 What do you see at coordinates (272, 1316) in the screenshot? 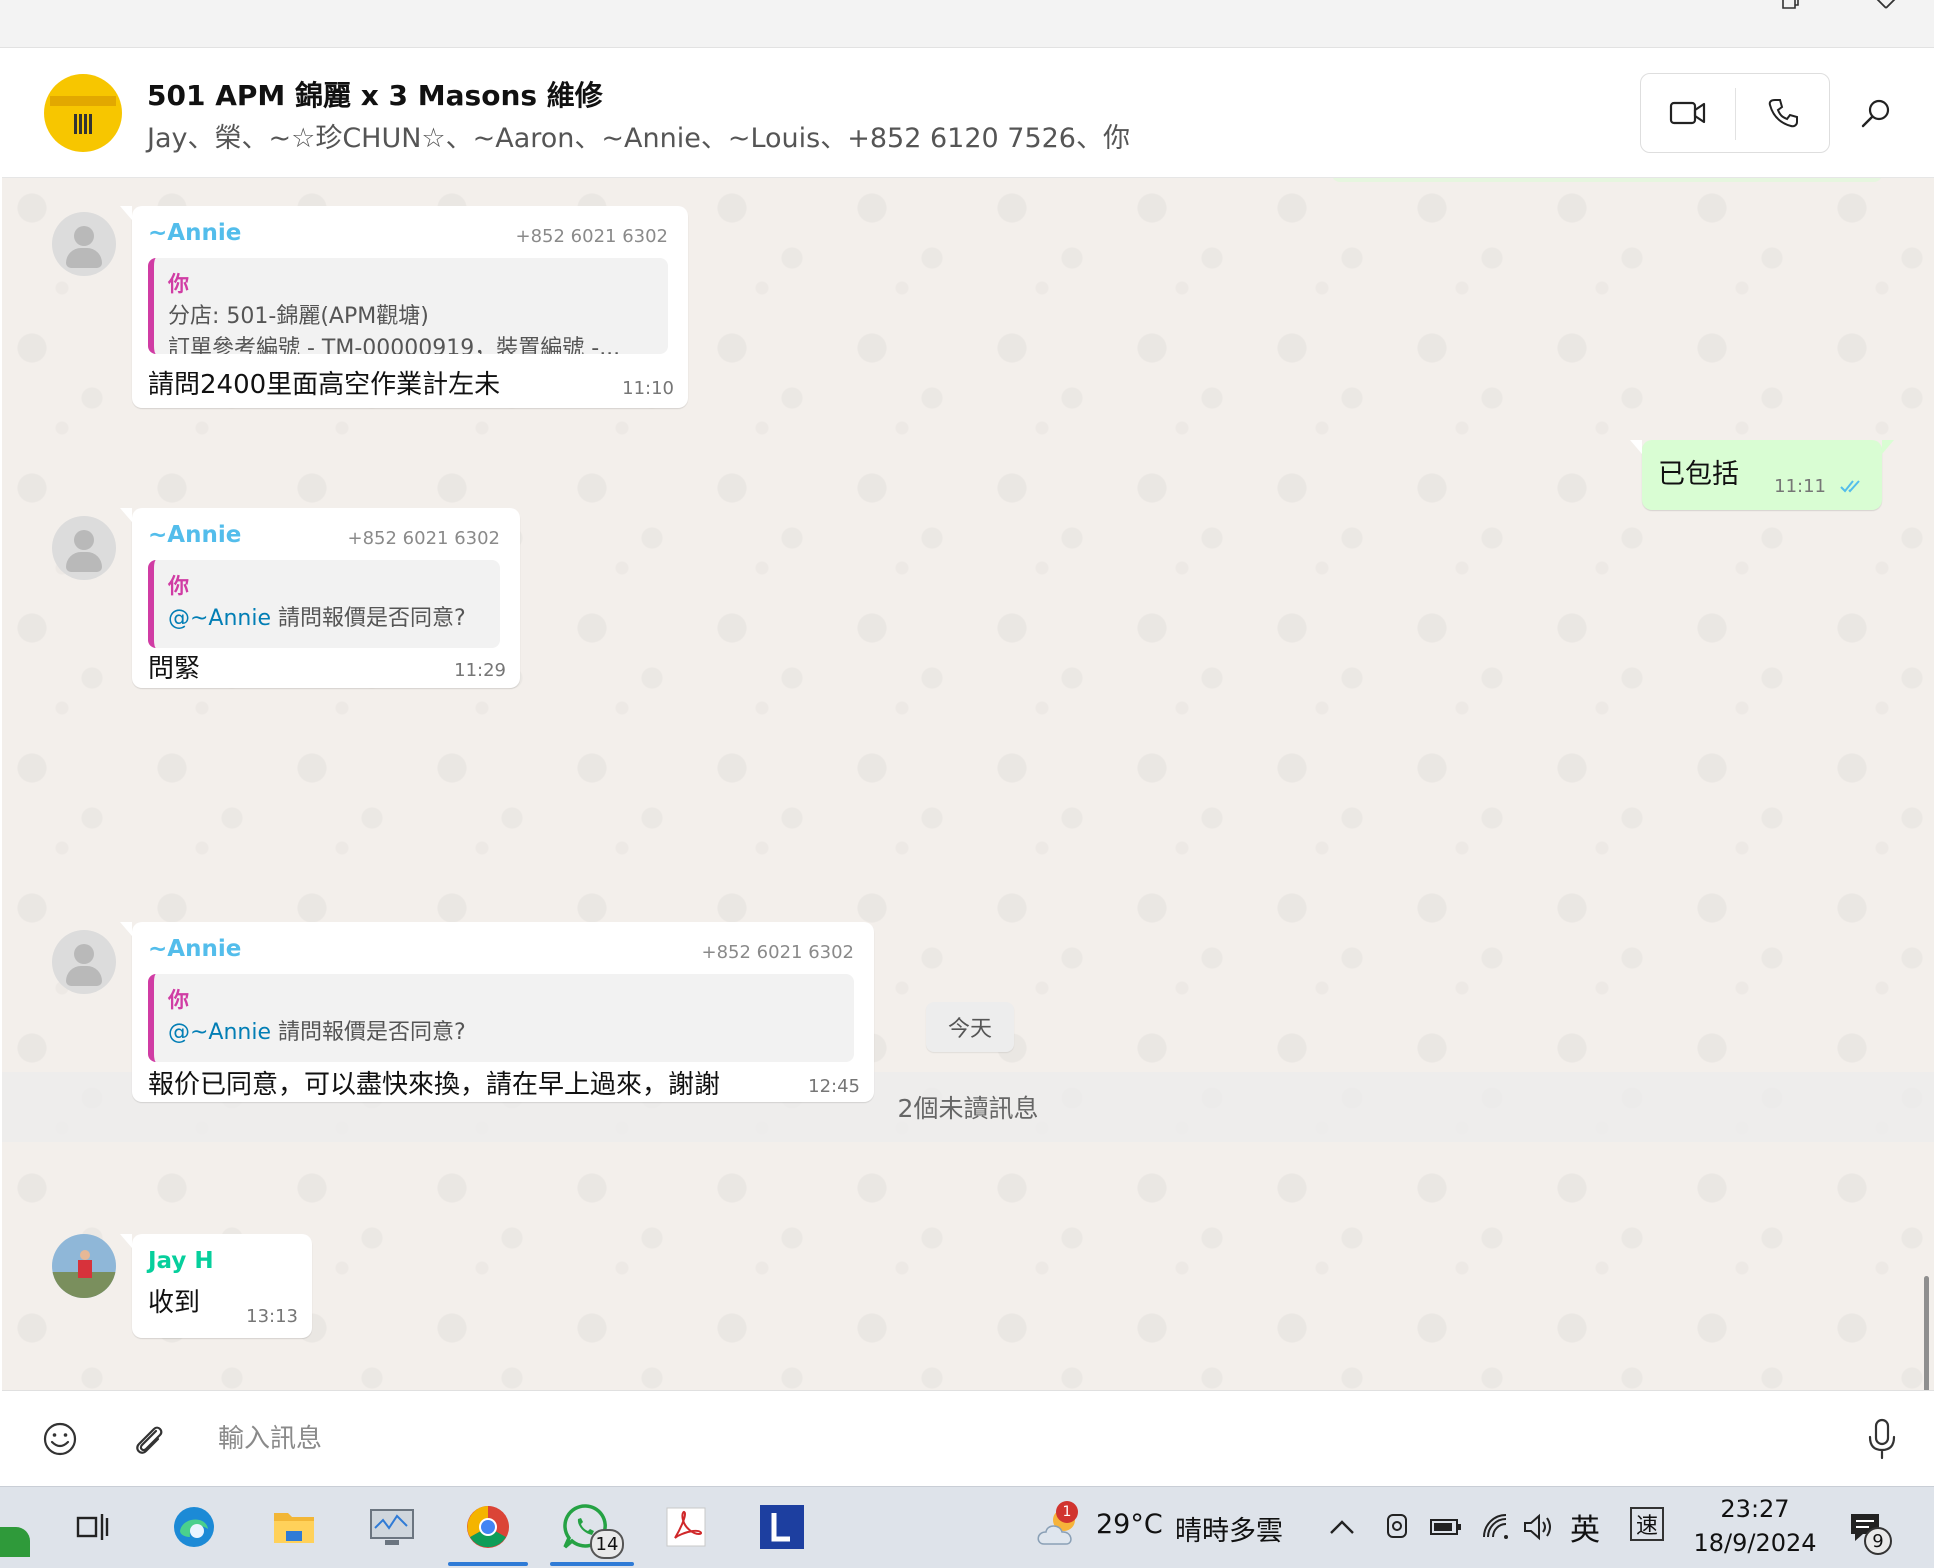
I see `message-time: 13:13` at bounding box center [272, 1316].